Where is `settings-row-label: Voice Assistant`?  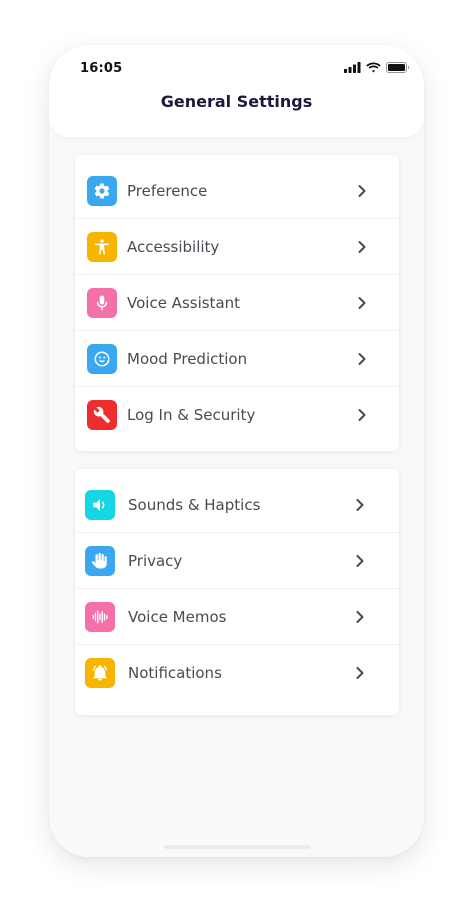
settings-row-label: Voice Assistant is located at coordinates (184, 302).